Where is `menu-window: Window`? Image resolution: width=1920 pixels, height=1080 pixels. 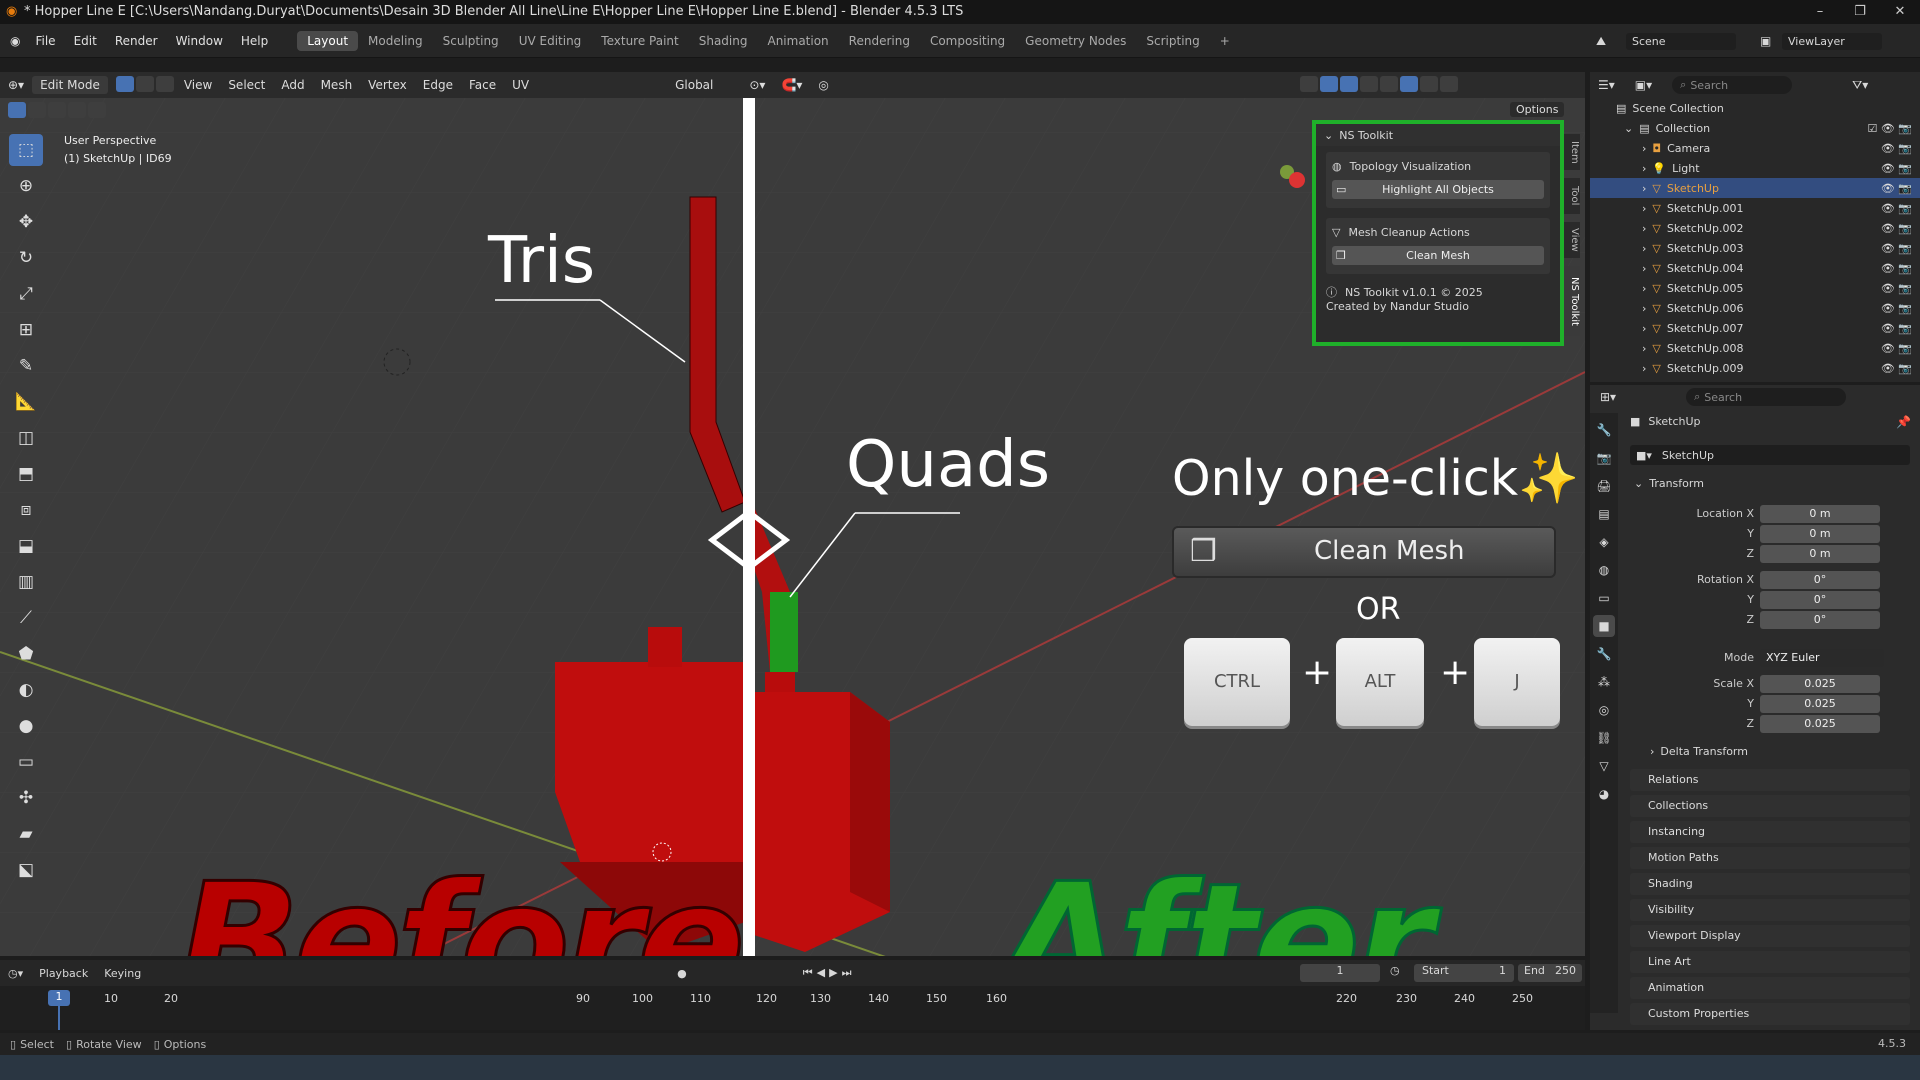 menu-window: Window is located at coordinates (199, 41).